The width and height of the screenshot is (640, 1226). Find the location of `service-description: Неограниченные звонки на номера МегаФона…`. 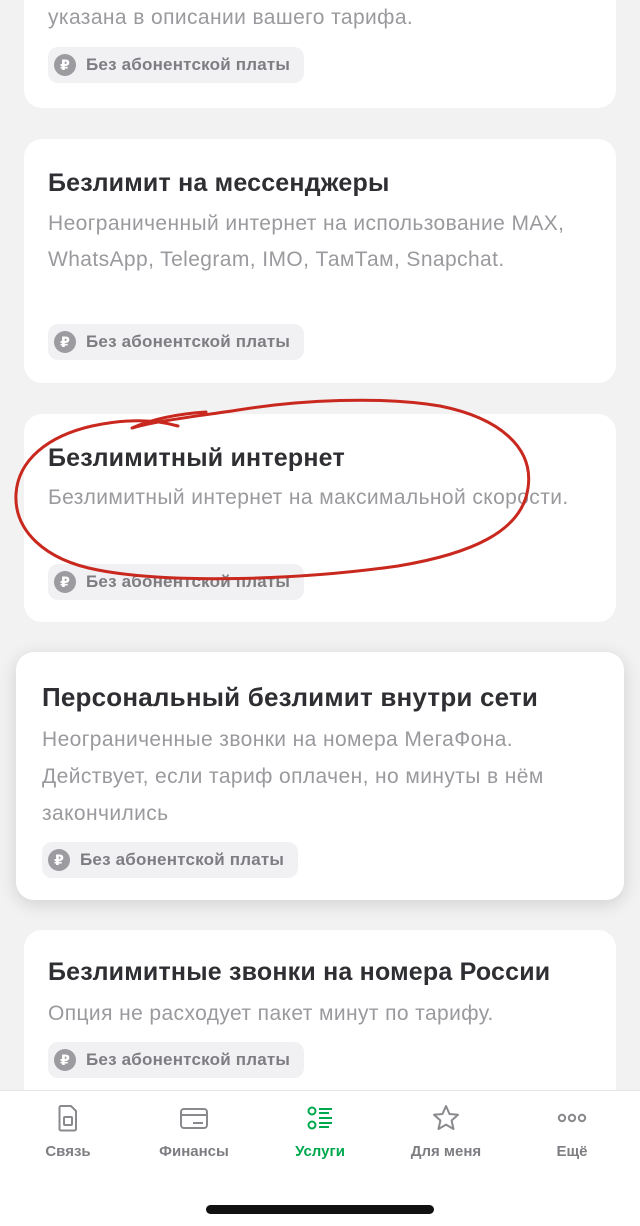

service-description: Неограниченные звонки на номера МегаФона… is located at coordinates (293, 776).